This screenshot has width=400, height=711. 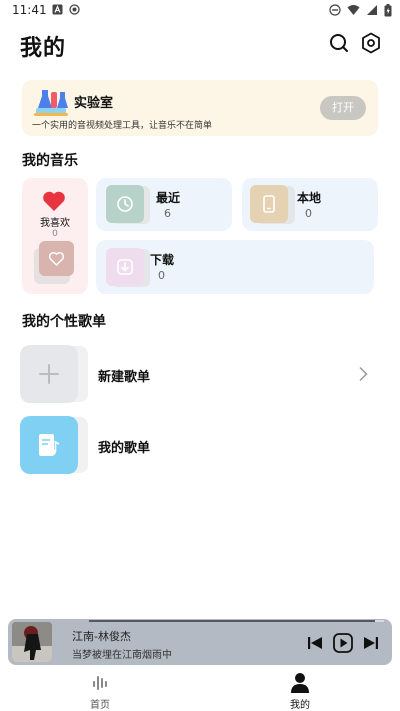 What do you see at coordinates (371, 643) in the screenshot?
I see `next-icon` at bounding box center [371, 643].